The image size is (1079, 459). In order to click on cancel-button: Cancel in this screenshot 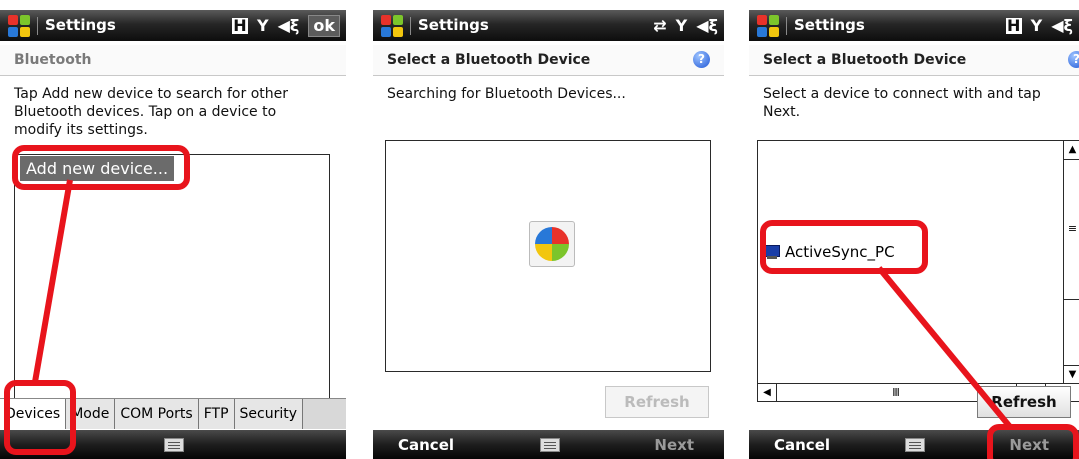, I will do `click(426, 445)`.